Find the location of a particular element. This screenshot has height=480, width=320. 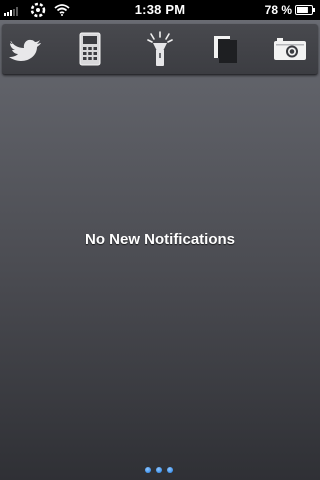

phone-button is located at coordinates (90, 49).